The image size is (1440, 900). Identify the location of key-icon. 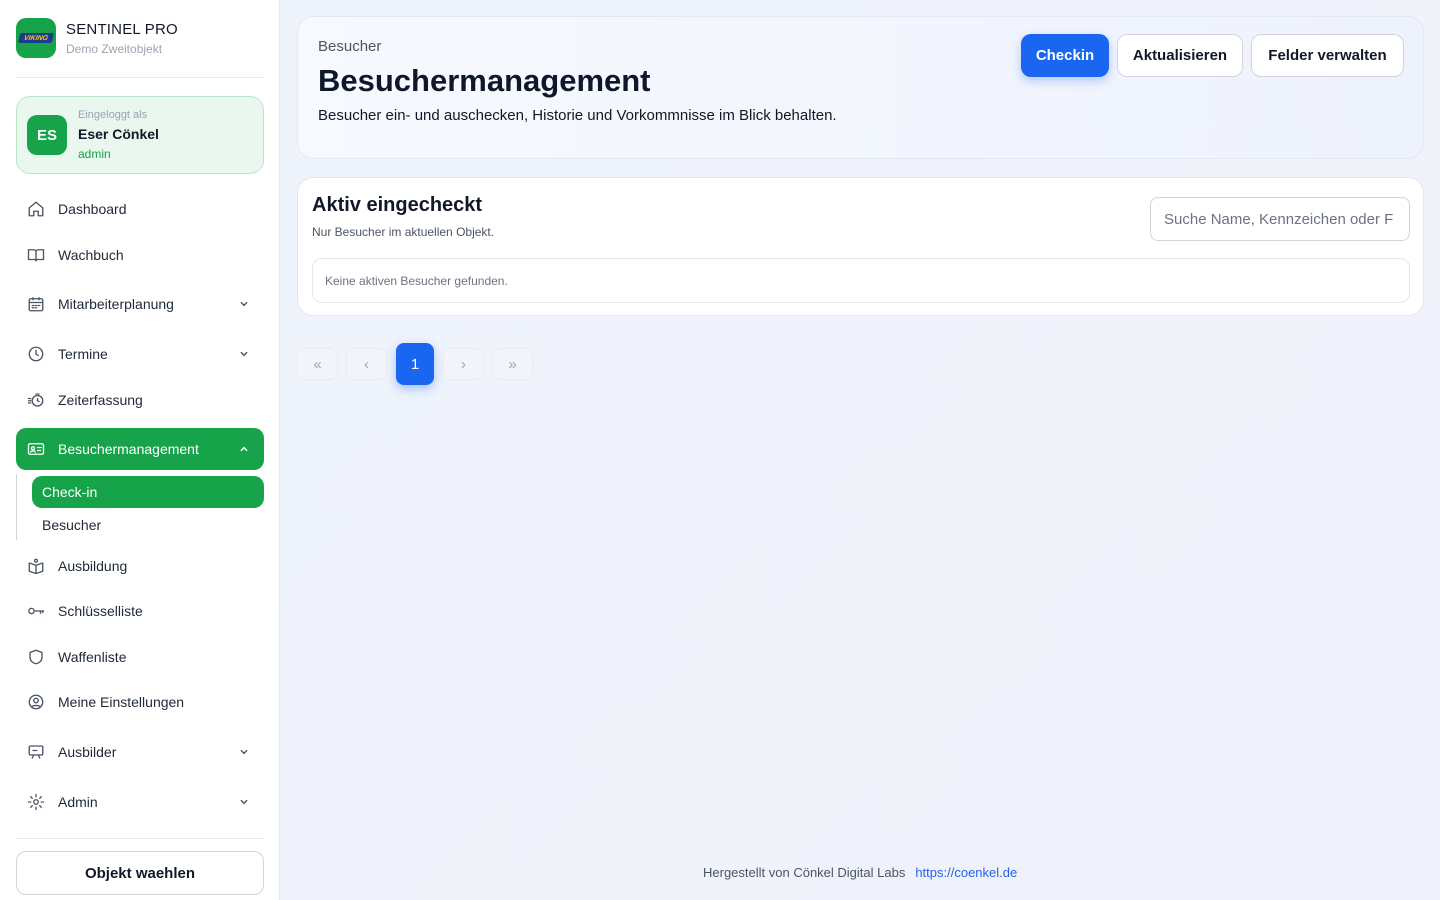
(36, 611).